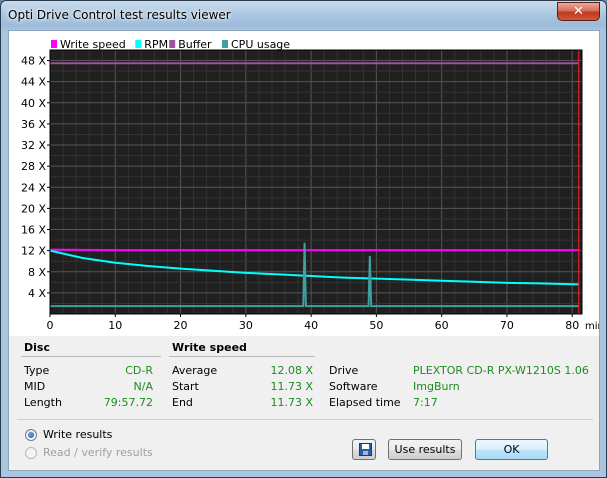 The image size is (607, 478). Describe the element at coordinates (209, 347) in the screenshot. I see `write-speed-heading: Write speed` at that location.